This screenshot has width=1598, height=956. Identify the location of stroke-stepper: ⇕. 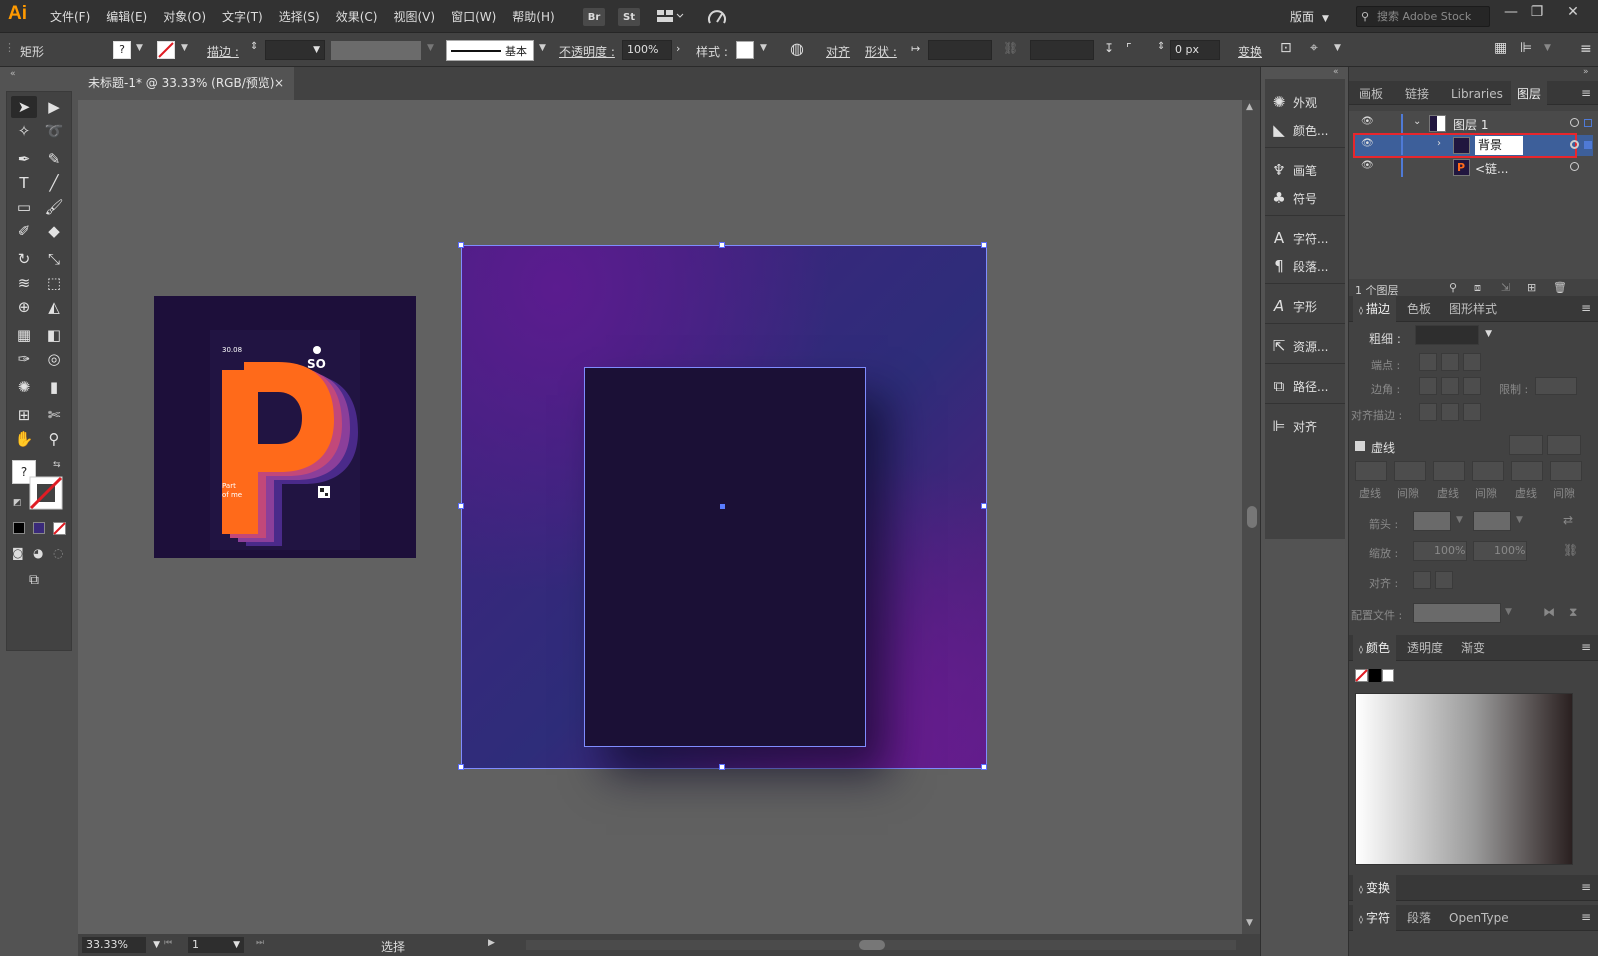
(254, 46).